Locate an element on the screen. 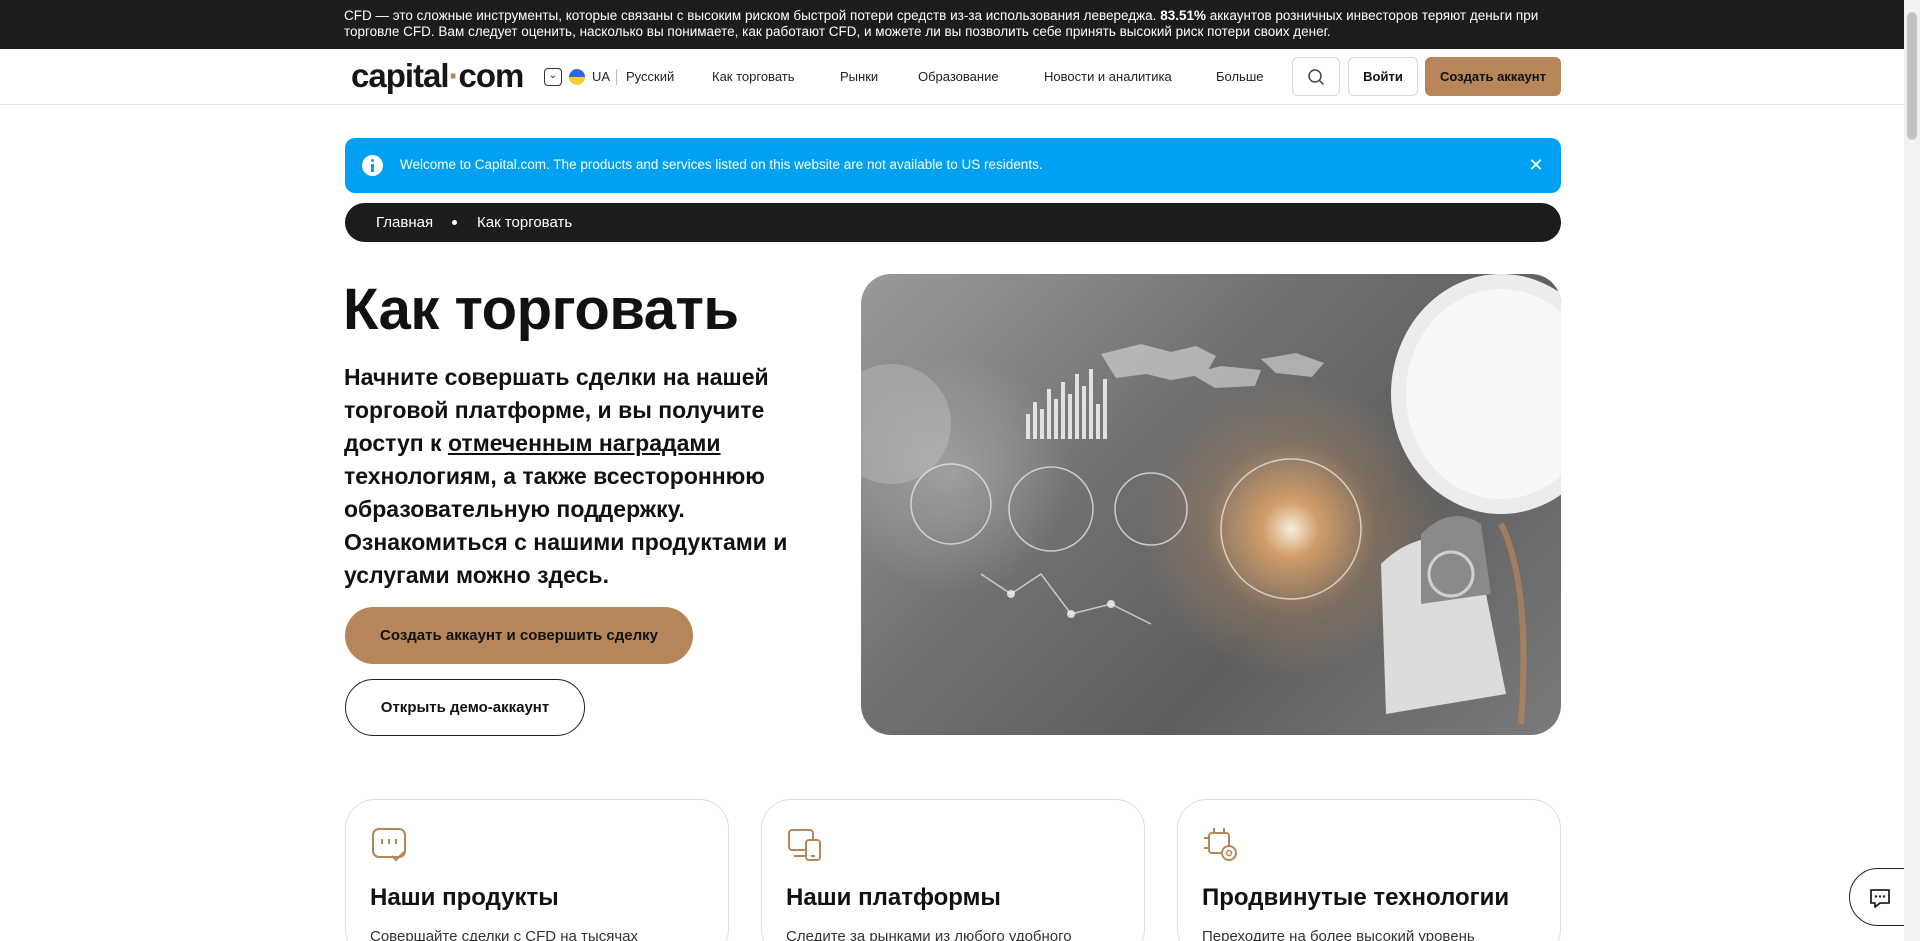  chevron-down-icon: ⌄ is located at coordinates (553, 77).